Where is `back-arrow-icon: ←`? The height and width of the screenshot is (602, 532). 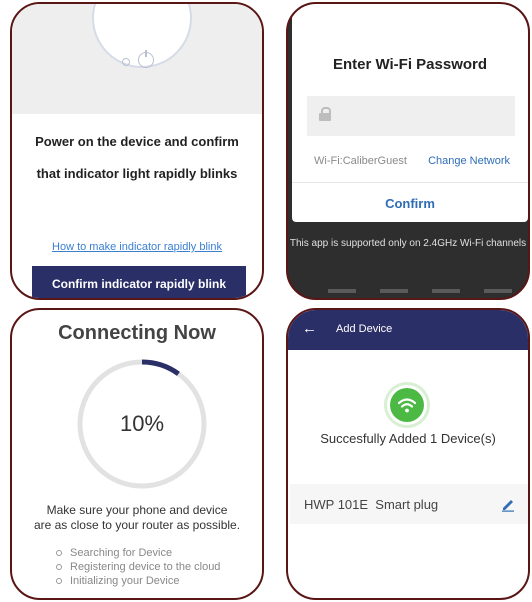
back-arrow-icon: ← is located at coordinates (309, 328).